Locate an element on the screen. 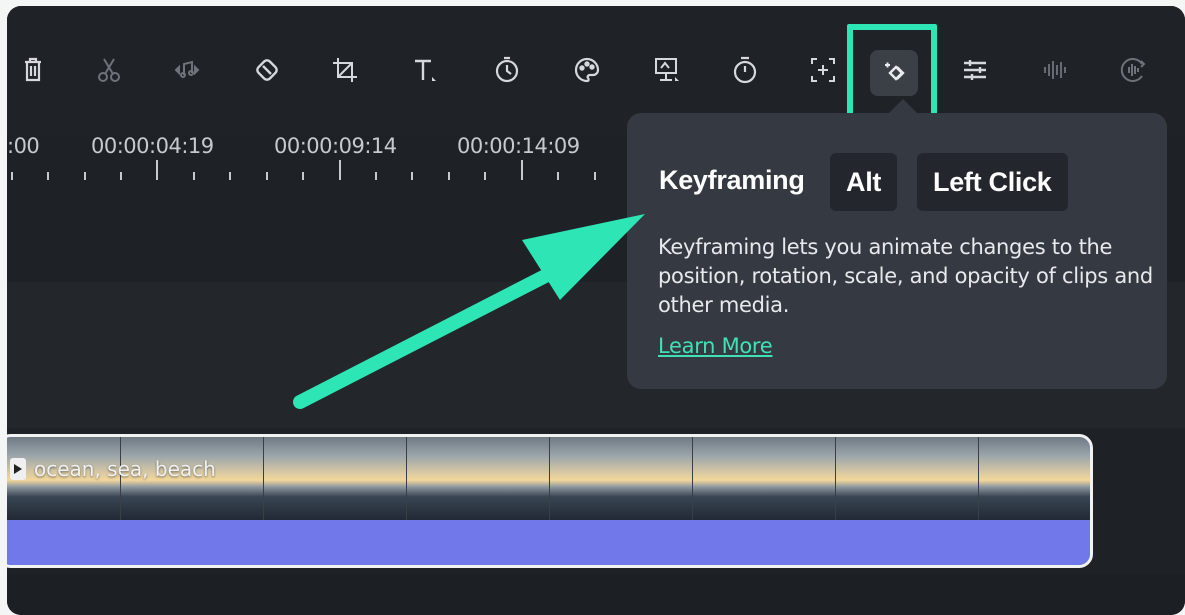  keyframe-icon is located at coordinates (895, 71).